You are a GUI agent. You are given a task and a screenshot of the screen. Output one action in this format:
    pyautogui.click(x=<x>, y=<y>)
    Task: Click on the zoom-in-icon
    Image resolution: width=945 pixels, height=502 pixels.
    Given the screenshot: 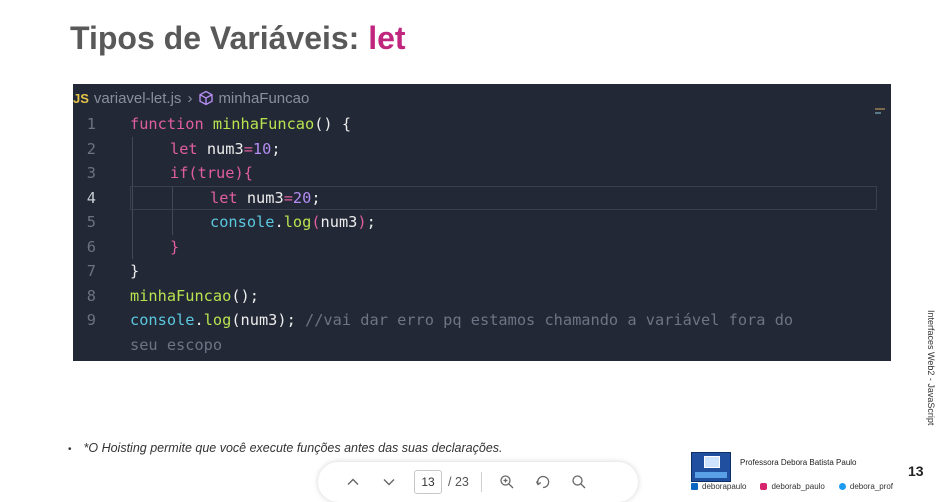 What is the action you would take?
    pyautogui.click(x=507, y=482)
    